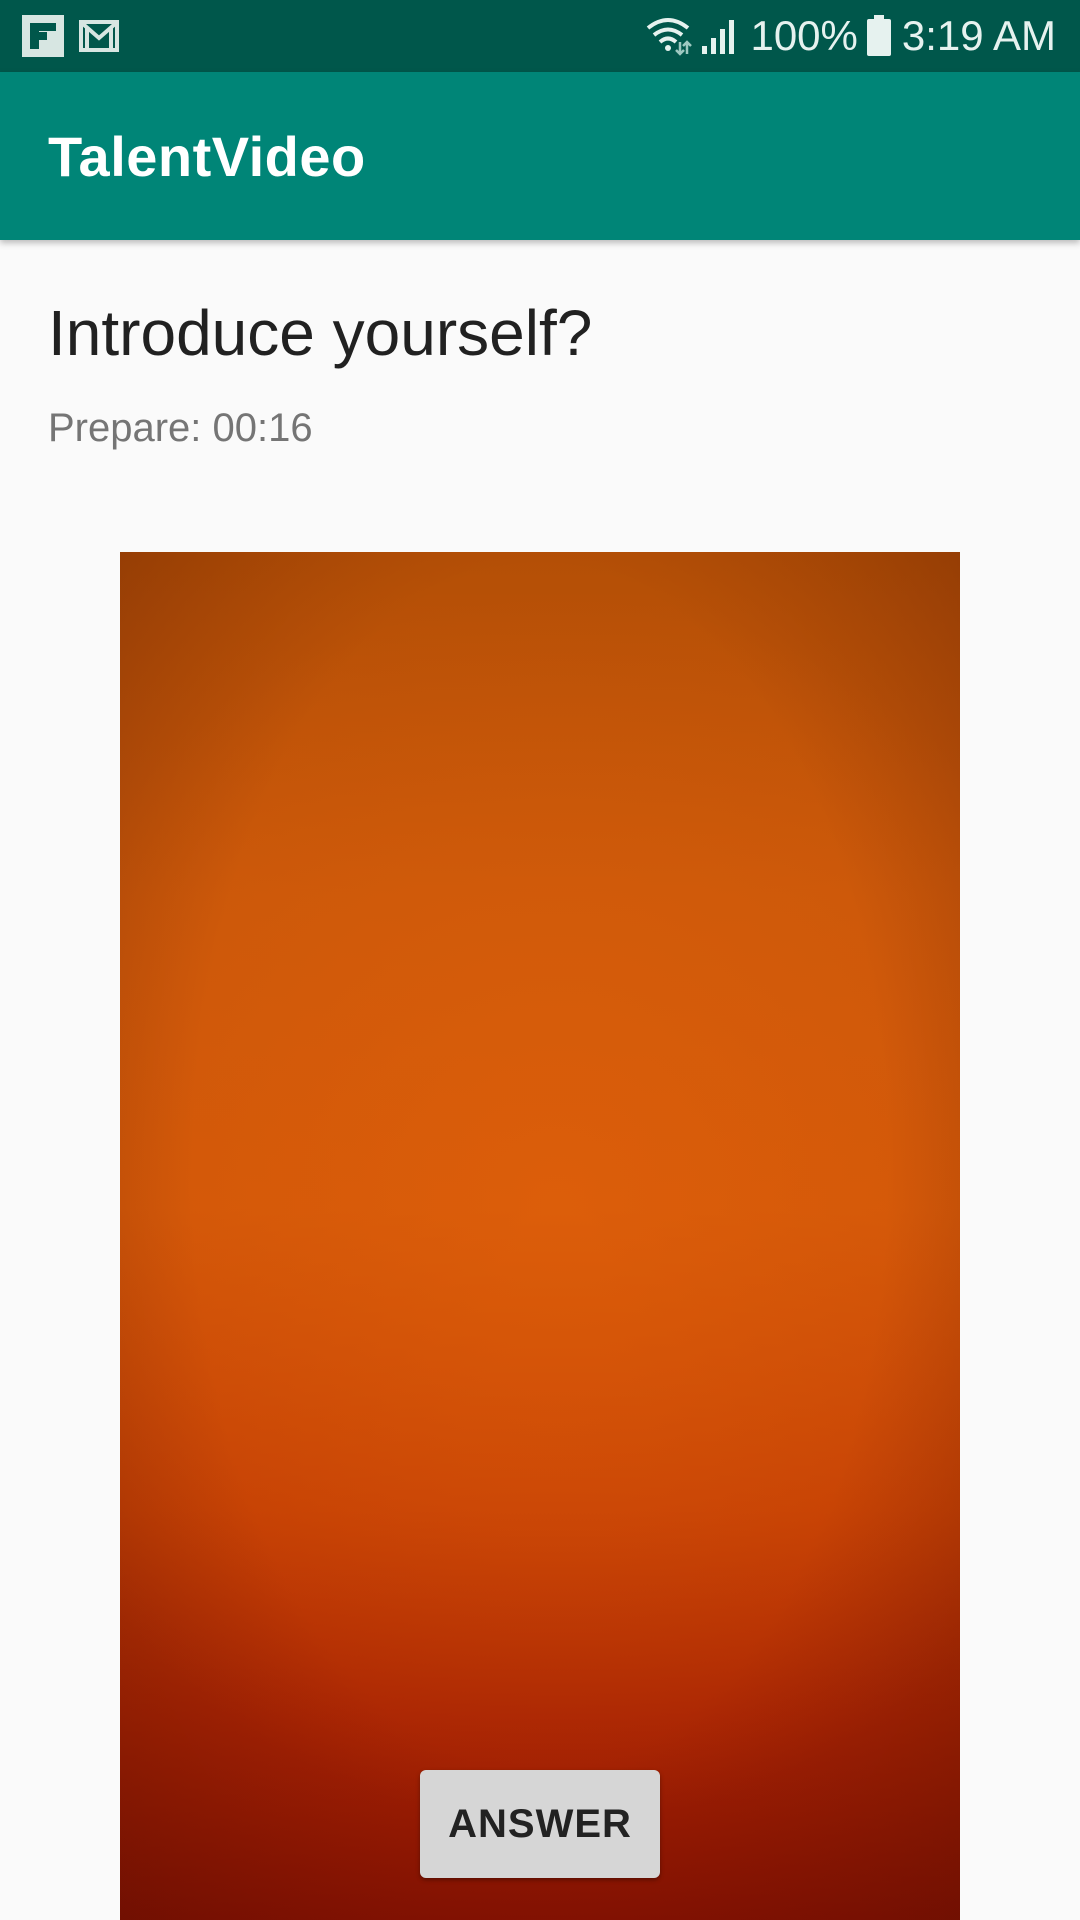 Image resolution: width=1080 pixels, height=1920 pixels. I want to click on question-text: Introduce yourself?, so click(320, 333).